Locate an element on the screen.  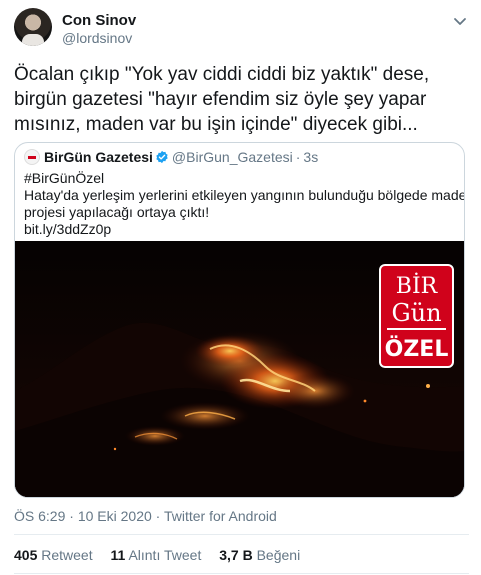
tweet-header: Con Sinov @lordsinov is located at coordinates (241, 29).